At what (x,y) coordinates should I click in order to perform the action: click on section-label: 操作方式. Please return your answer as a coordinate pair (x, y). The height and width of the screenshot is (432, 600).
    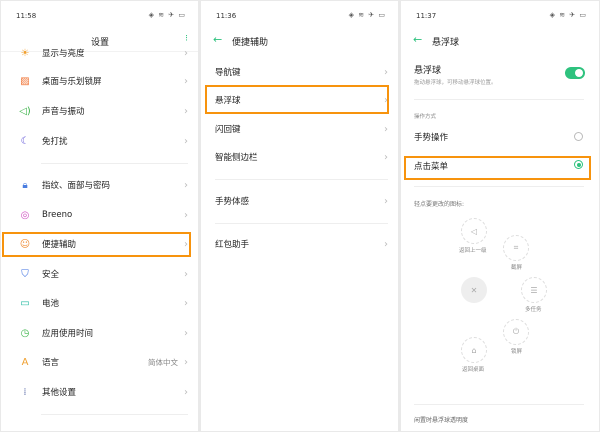
    Looking at the image, I should click on (425, 117).